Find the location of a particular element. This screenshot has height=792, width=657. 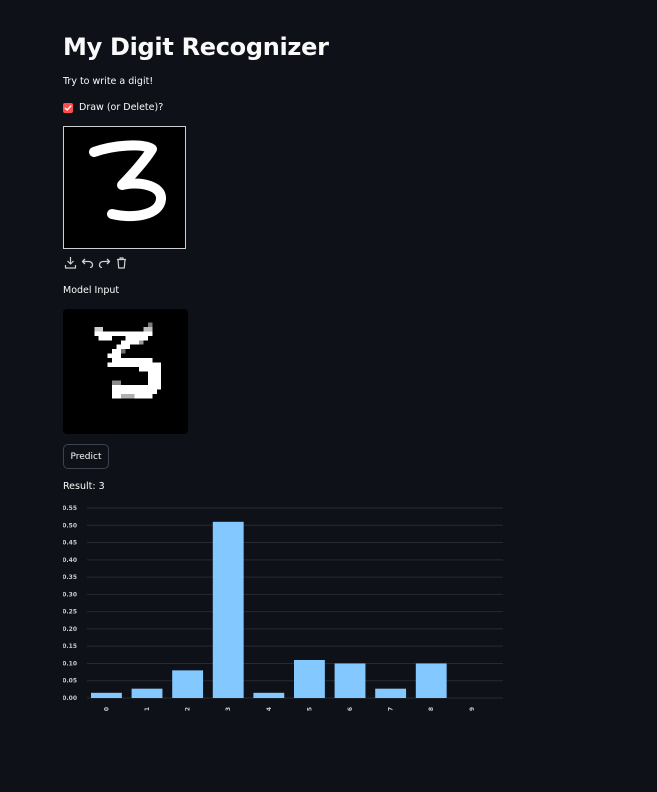

draw-checkbox-label: Draw (or Delete)? is located at coordinates (121, 107).